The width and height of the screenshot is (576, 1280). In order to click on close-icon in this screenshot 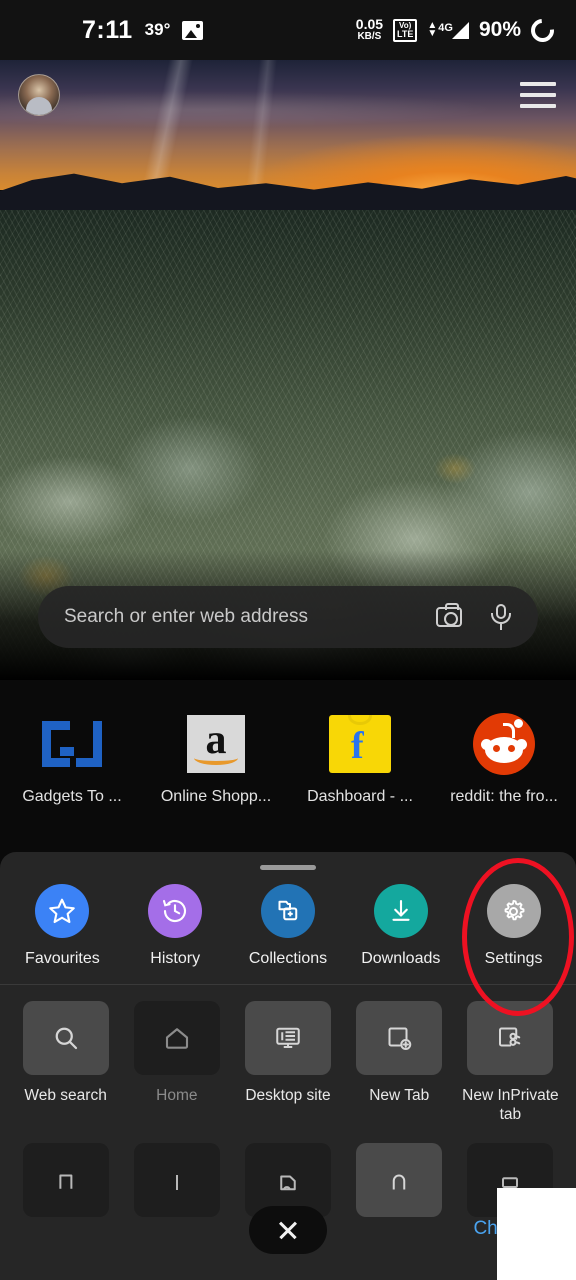, I will do `click(288, 1230)`.